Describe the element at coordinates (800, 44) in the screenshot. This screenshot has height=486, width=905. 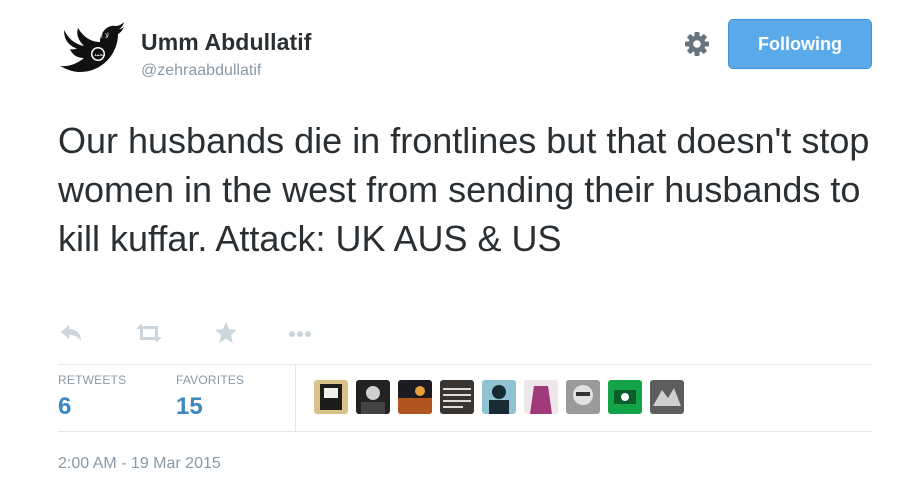
I see `following-button: Following` at that location.